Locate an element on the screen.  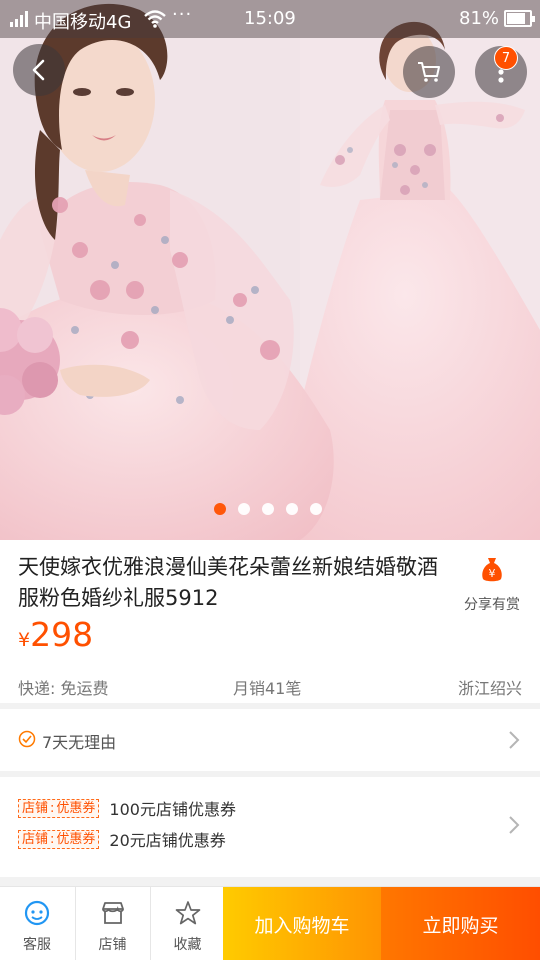
shop-tab: 店铺 is located at coordinates (112, 923).